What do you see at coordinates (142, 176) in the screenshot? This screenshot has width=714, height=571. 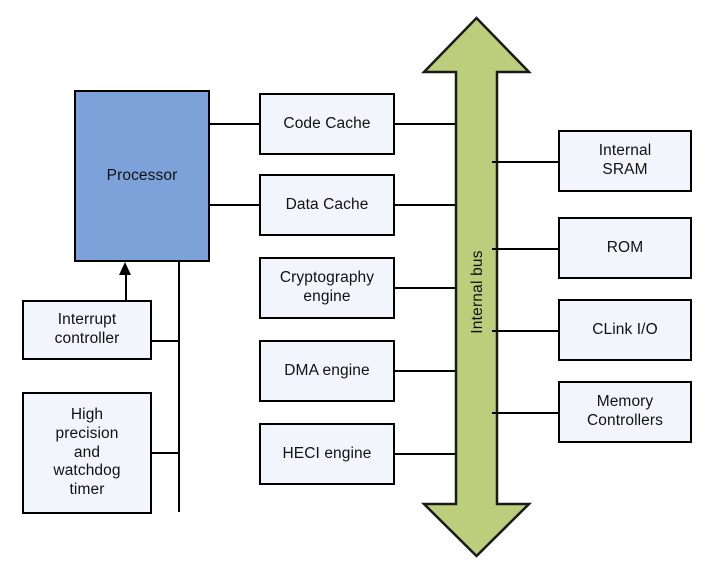 I see `block-processor: Processor` at bounding box center [142, 176].